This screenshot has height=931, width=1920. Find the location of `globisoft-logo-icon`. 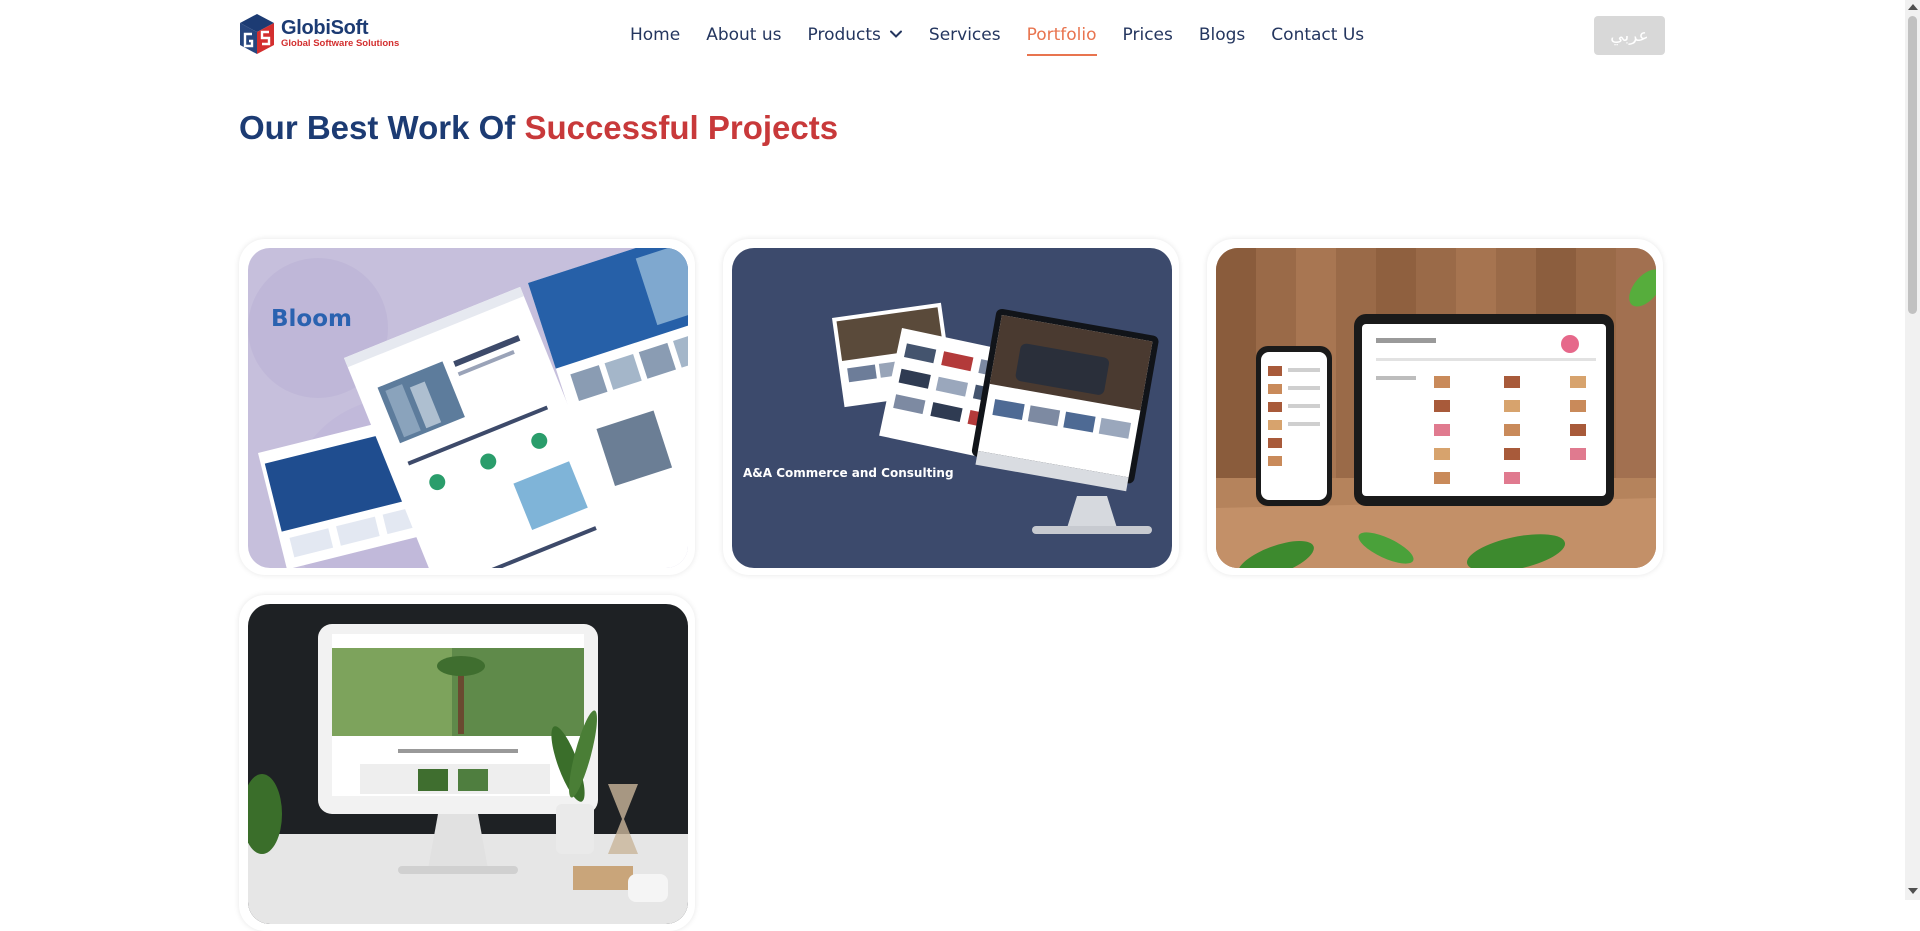

globisoft-logo-icon is located at coordinates (257, 34).